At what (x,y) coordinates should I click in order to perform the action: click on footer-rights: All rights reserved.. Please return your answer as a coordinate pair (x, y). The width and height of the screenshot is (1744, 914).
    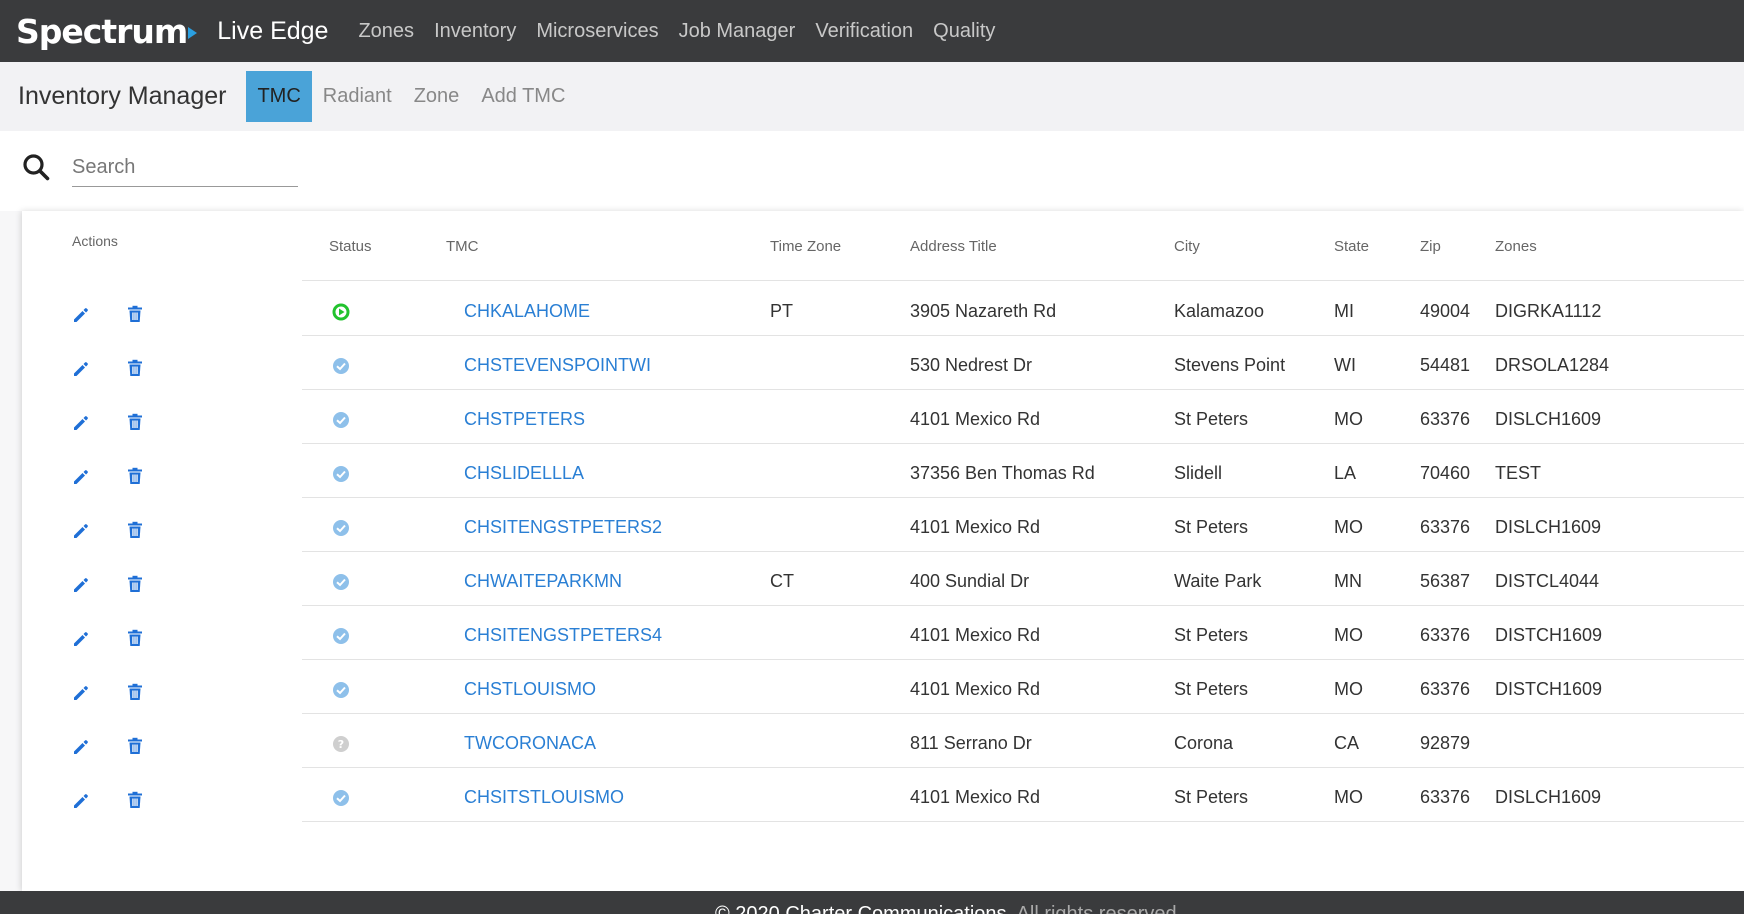
    Looking at the image, I should click on (1099, 908).